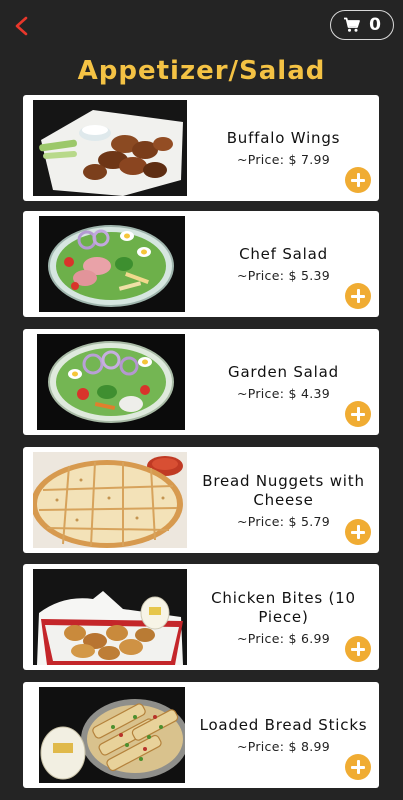  I want to click on menu-item-info: Bread Nuggets with Cheese ~Price: $ 5.79, so click(283, 500).